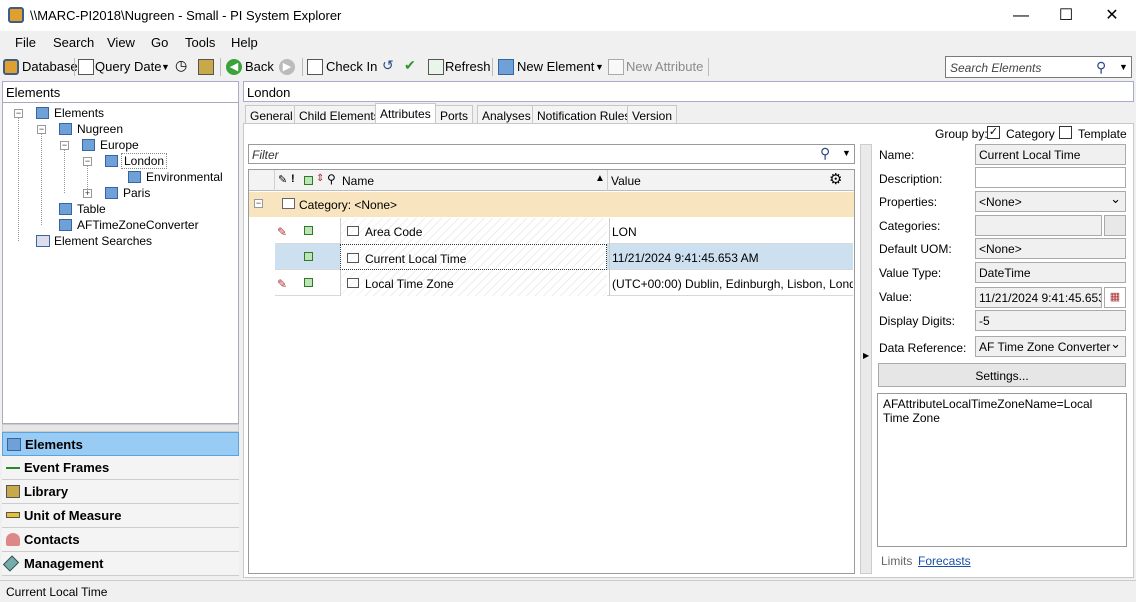  I want to click on nav-unit-of-measure: Unit of Measure, so click(120, 516).